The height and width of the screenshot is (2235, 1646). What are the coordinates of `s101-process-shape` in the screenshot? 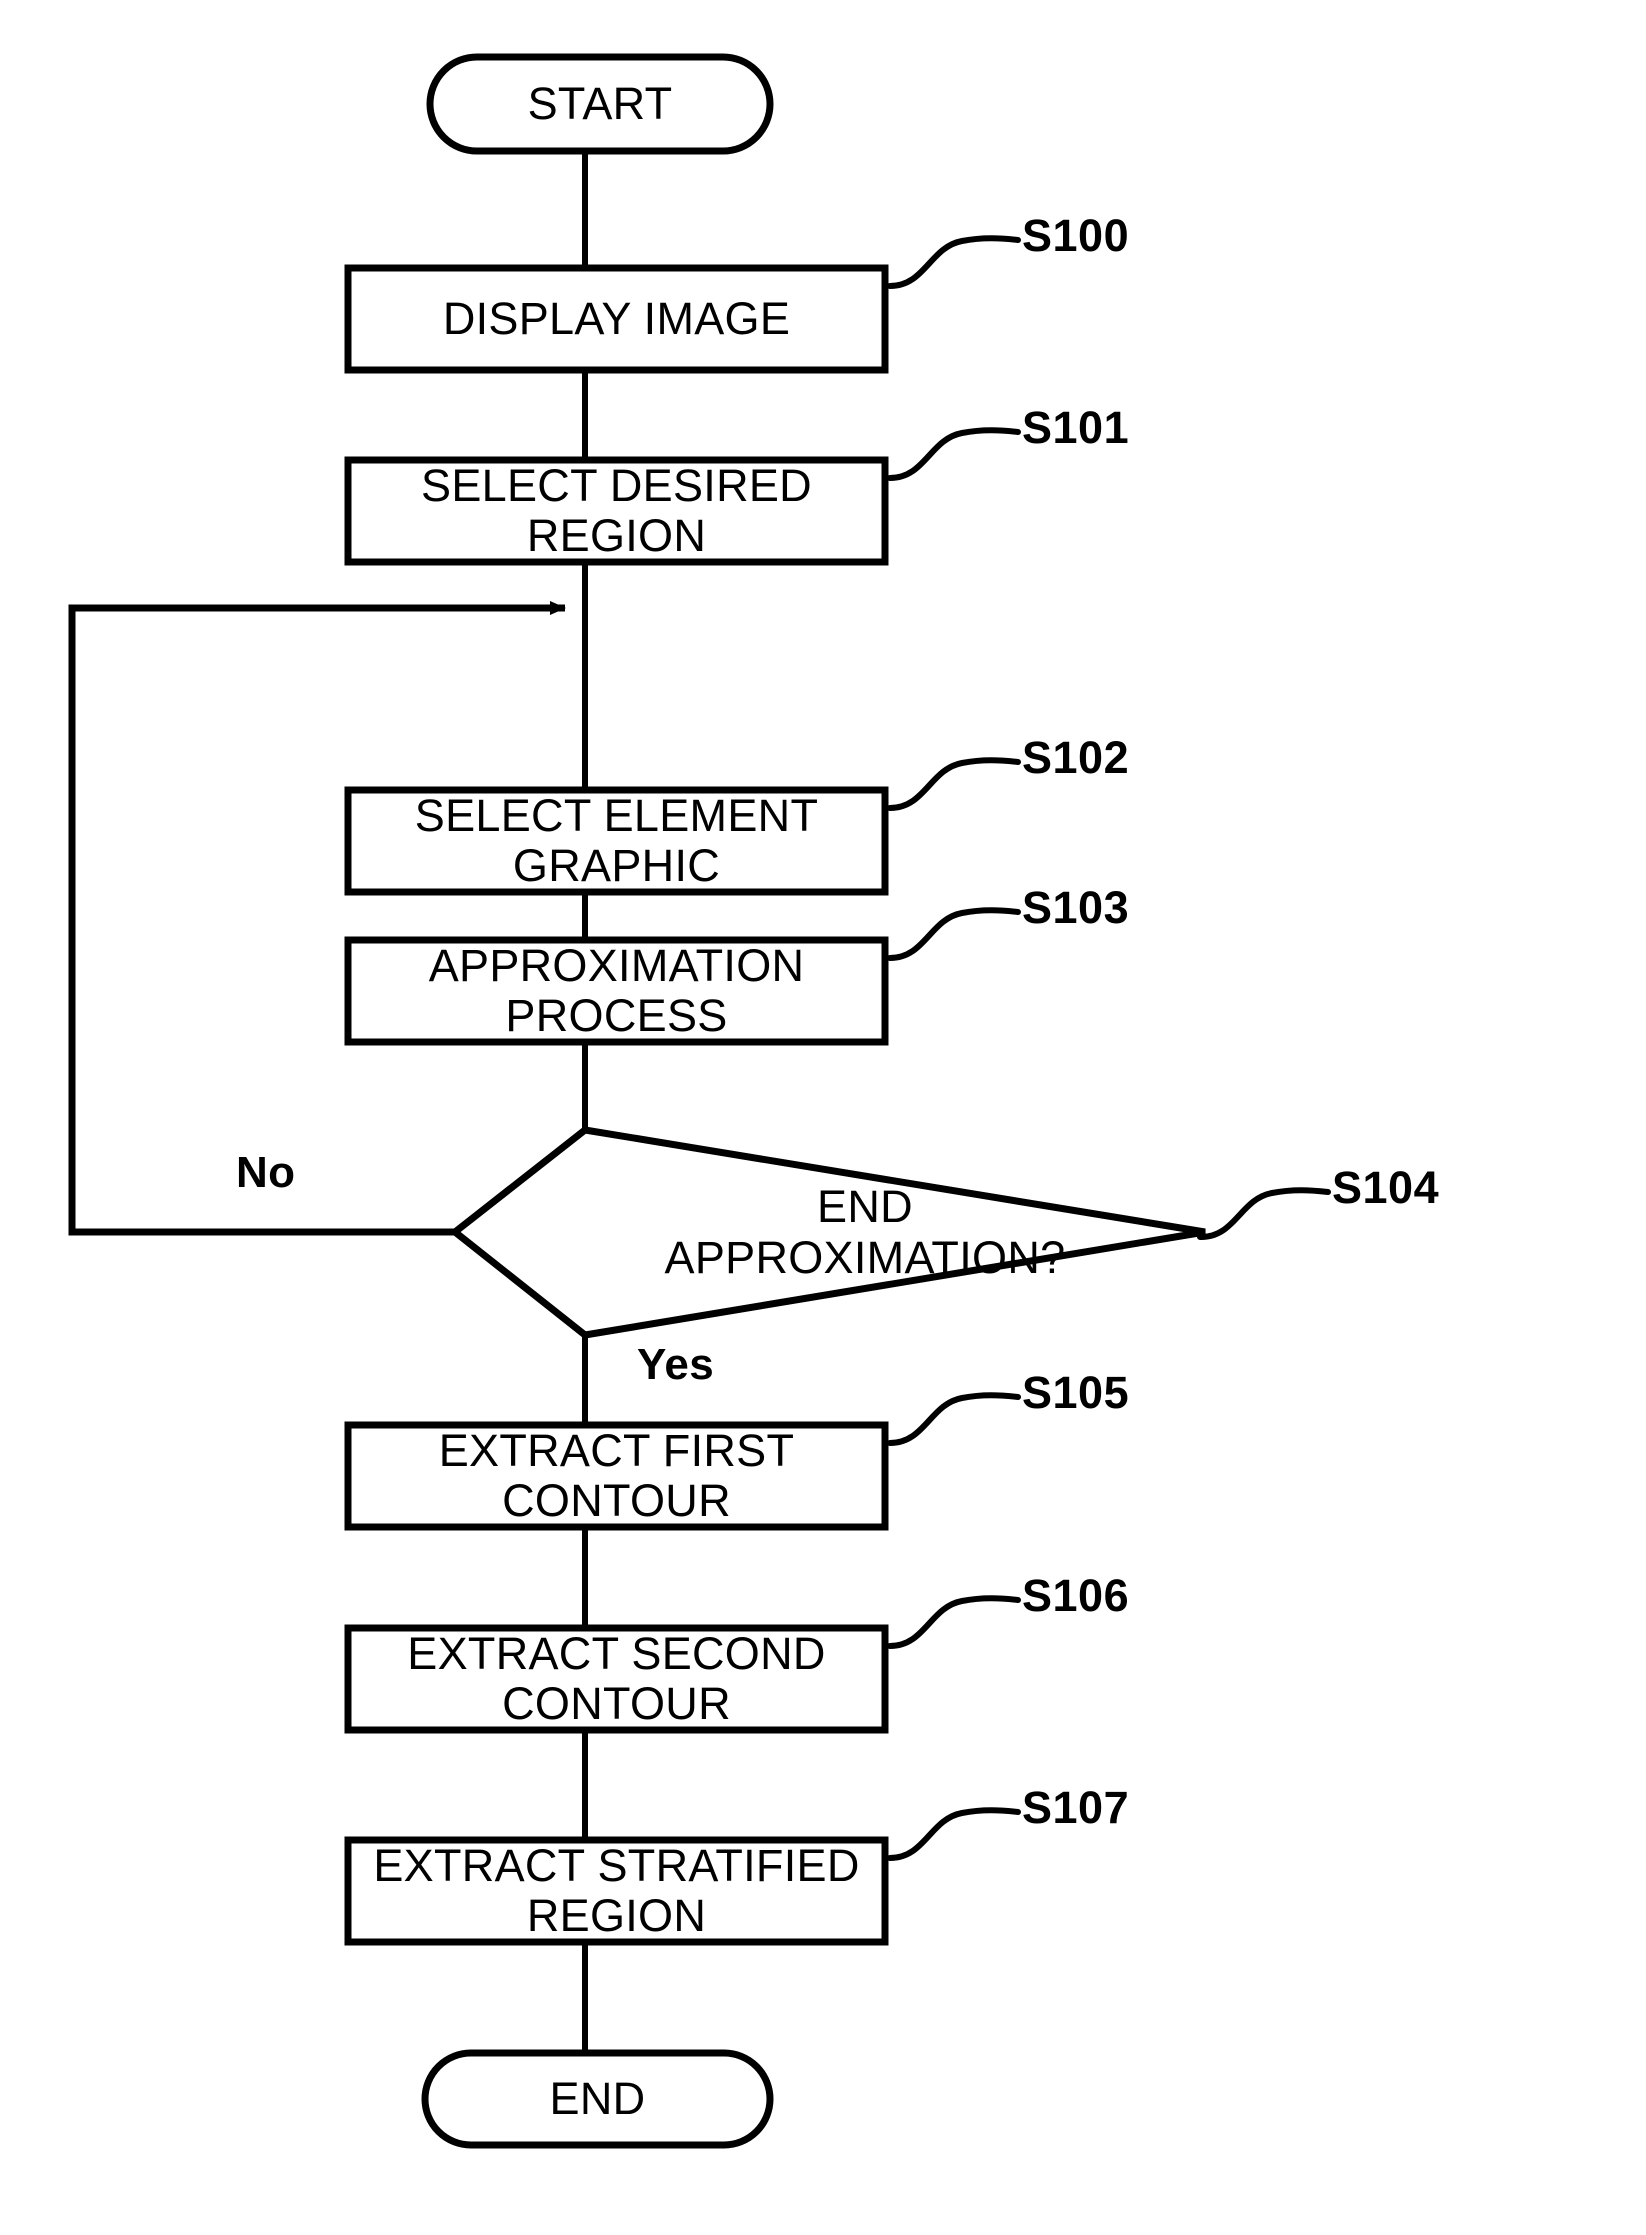 It's located at (616, 511).